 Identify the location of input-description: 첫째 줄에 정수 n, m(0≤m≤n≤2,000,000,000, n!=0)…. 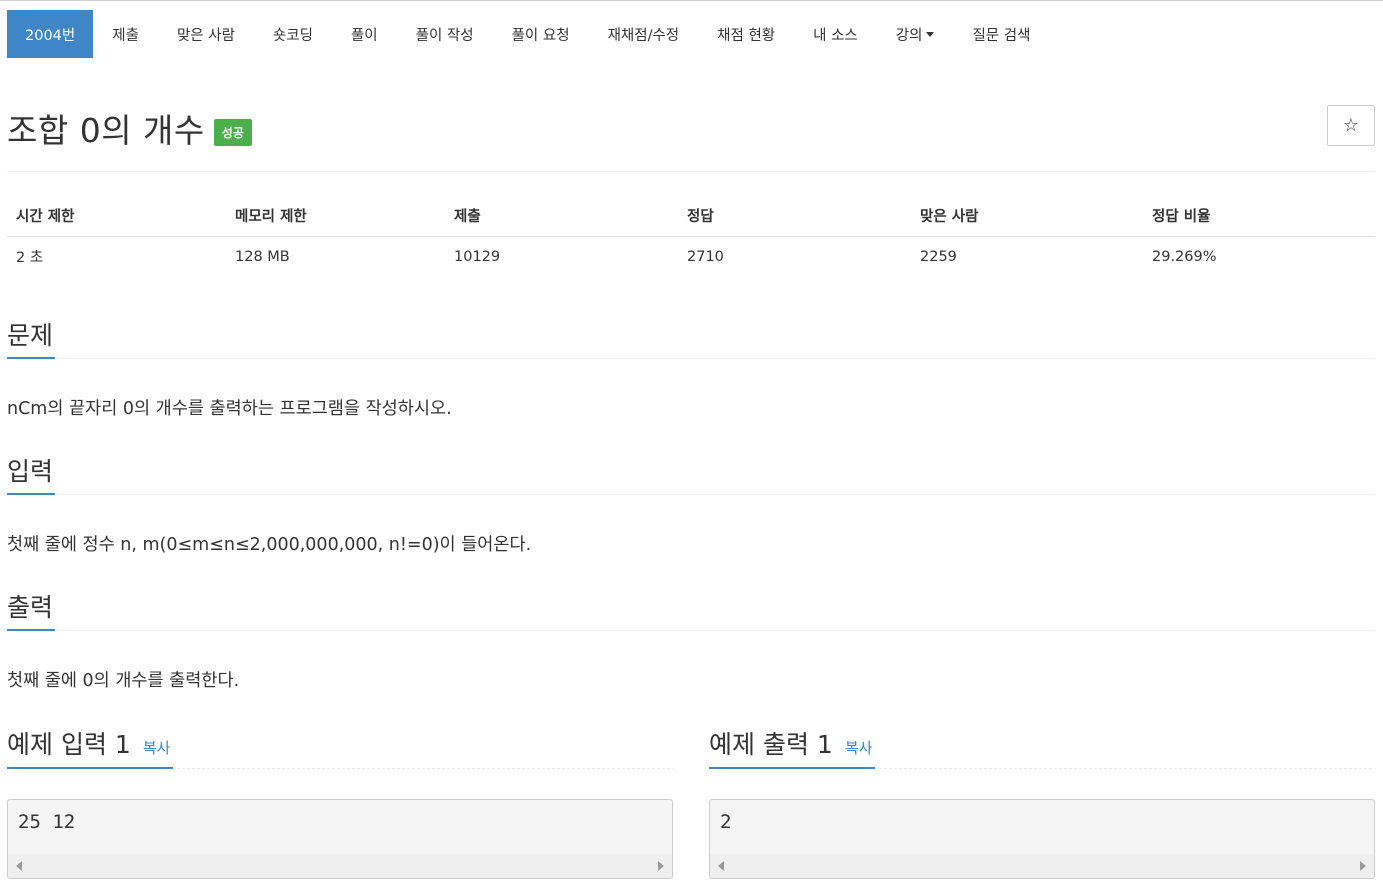
(269, 545).